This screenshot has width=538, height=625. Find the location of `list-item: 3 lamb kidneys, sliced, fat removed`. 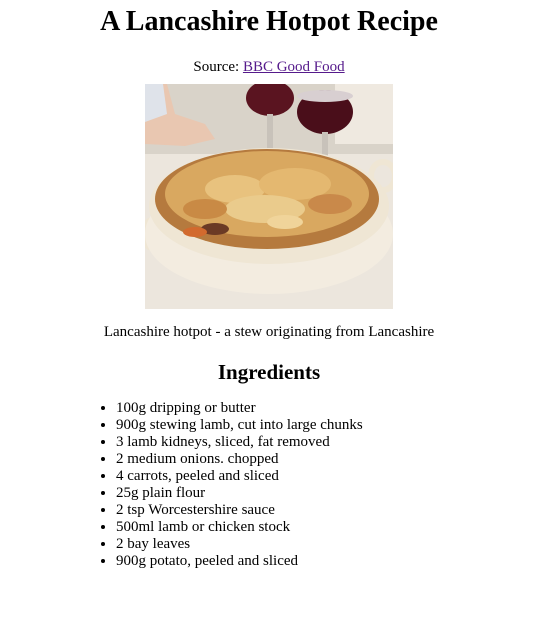

list-item: 3 lamb kidneys, sliced, fat removed is located at coordinates (317, 442).